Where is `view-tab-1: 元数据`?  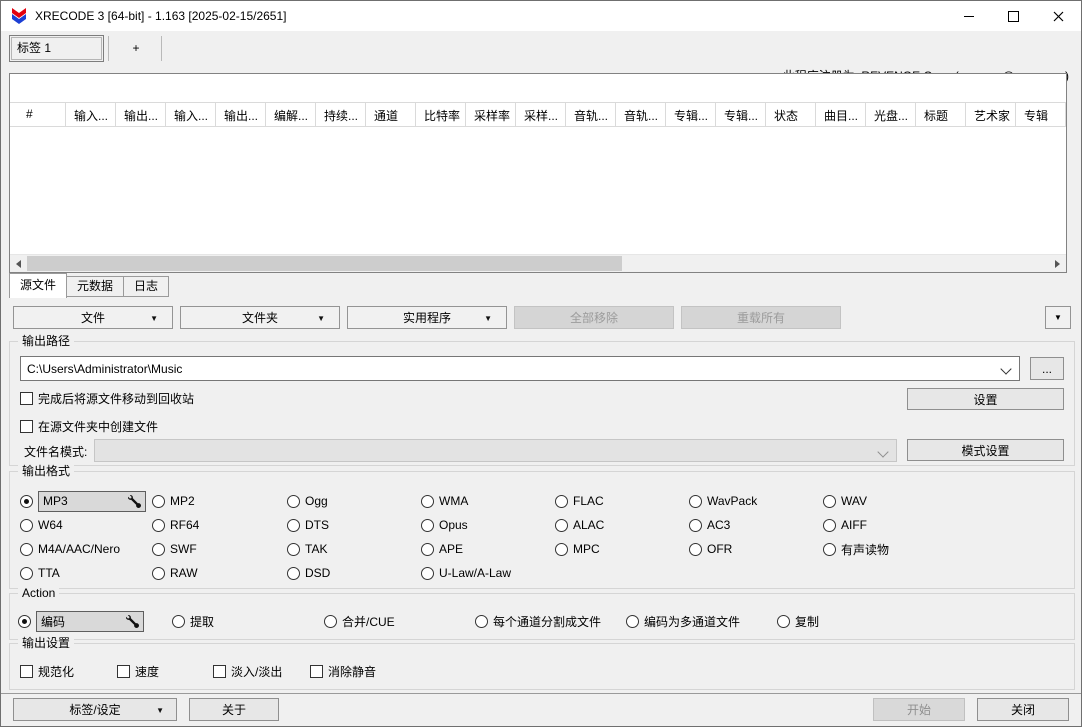
view-tab-1: 元数据 is located at coordinates (95, 286).